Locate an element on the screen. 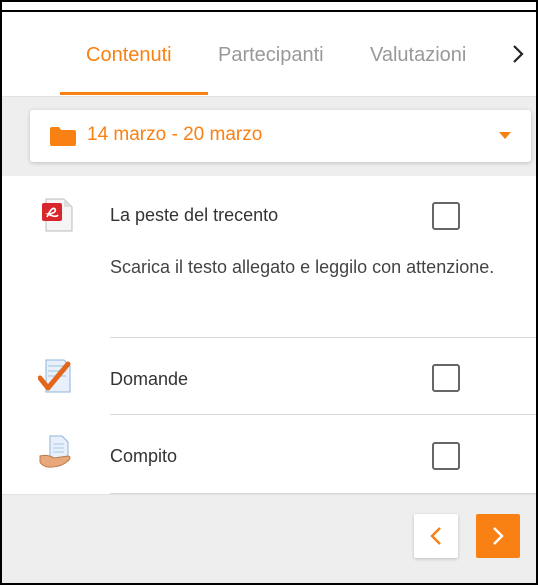  section-selector-label: 14 marzo - 20 marzo is located at coordinates (175, 134).